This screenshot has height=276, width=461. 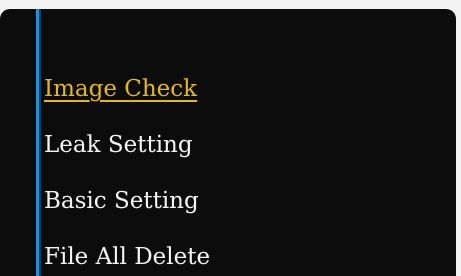 What do you see at coordinates (127, 201) in the screenshot?
I see `menu-item-basic-setting: Basic Setting` at bounding box center [127, 201].